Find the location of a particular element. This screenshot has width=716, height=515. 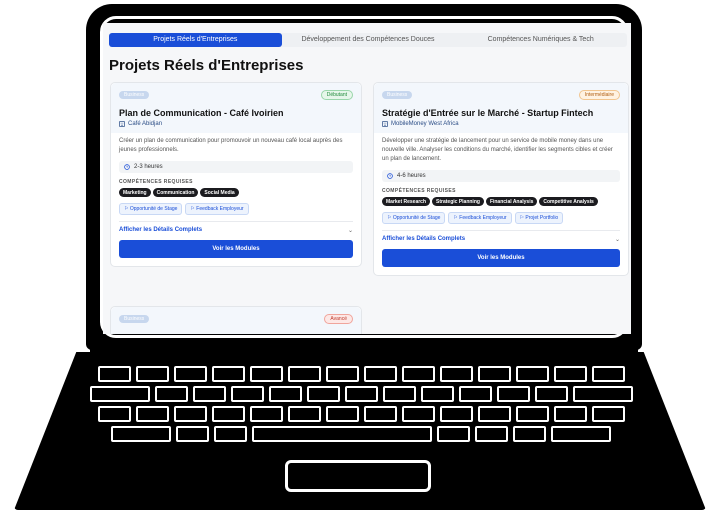

tab-digital-skills: Compétences Numériques & Tech is located at coordinates (540, 40).